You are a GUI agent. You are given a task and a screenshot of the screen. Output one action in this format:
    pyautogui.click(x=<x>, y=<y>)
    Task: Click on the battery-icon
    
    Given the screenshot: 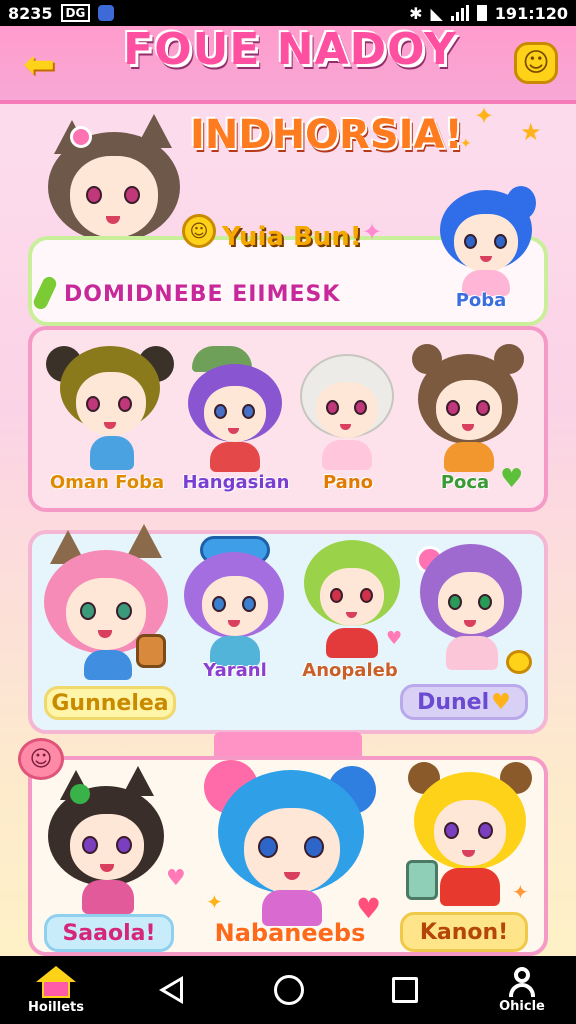 What is the action you would take?
    pyautogui.click(x=481, y=13)
    